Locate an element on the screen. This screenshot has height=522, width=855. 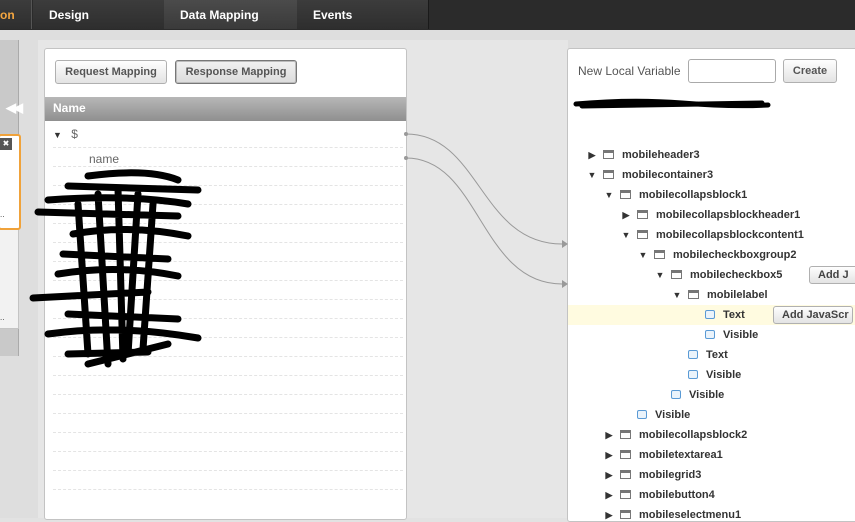
tab-events: Events is located at coordinates (363, 14).